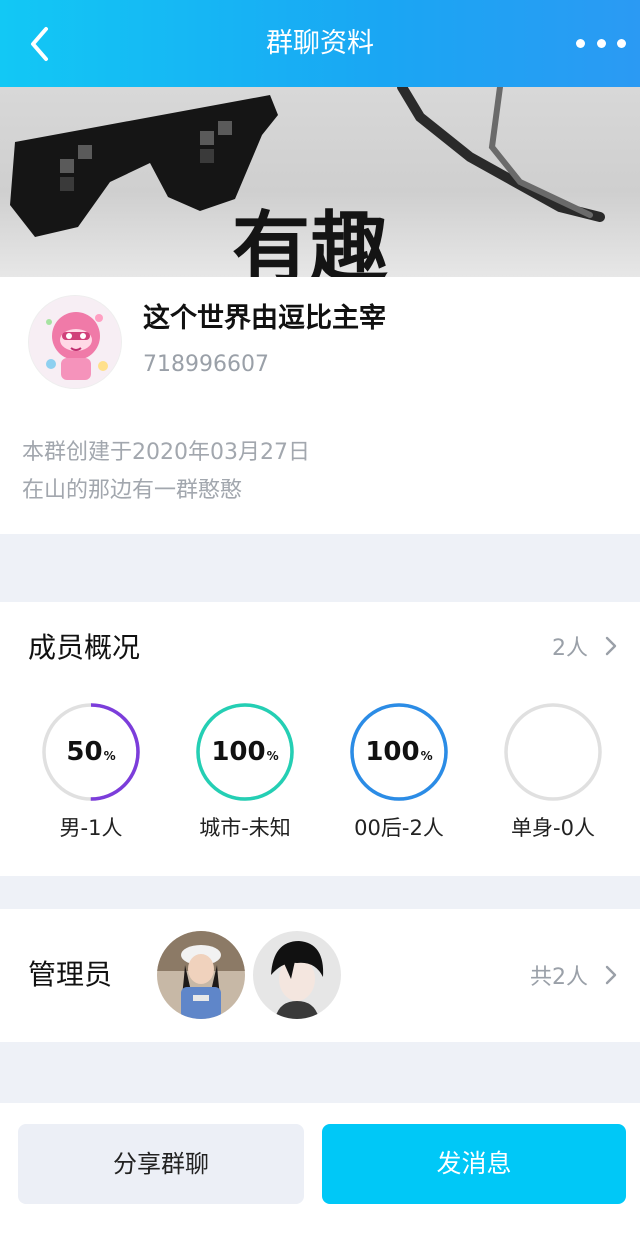  I want to click on admins-count: 共2人, so click(559, 977).